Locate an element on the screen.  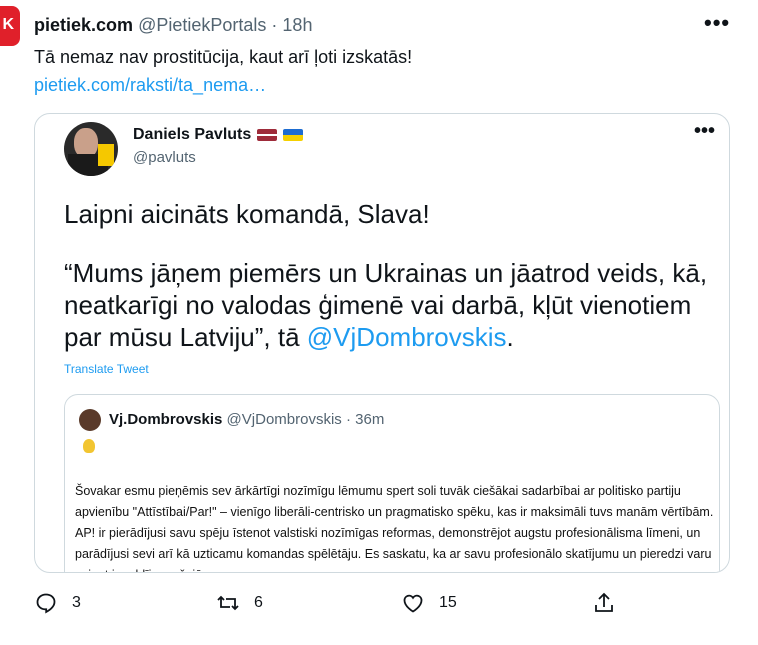
tweet-header: pietiek.com @PietiekPortals · 18h is located at coordinates (173, 25).